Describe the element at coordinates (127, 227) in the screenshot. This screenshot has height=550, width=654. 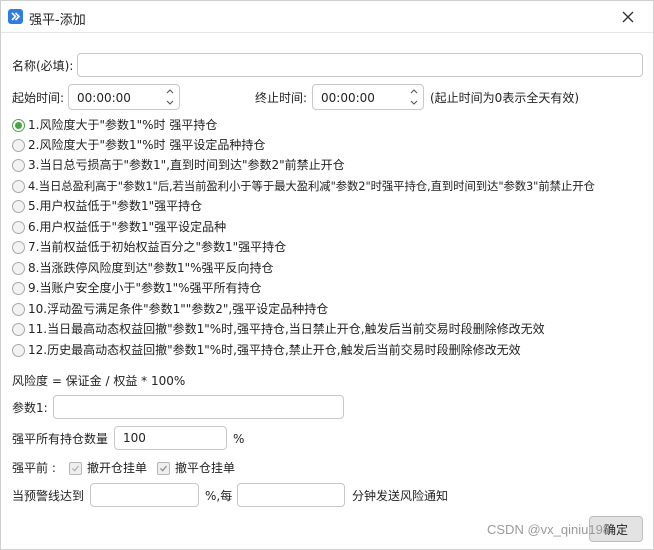
I see `option-label: 6.用户权益低于"参数1"强平设定品种` at that location.